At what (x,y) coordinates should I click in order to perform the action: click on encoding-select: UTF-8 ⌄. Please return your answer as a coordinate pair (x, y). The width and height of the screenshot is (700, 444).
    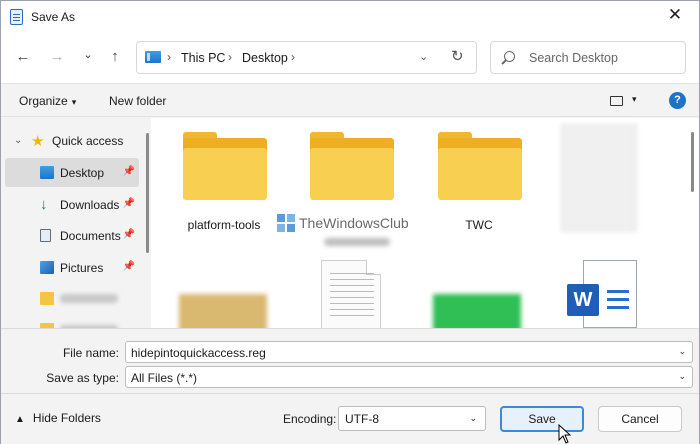
    Looking at the image, I should click on (412, 418).